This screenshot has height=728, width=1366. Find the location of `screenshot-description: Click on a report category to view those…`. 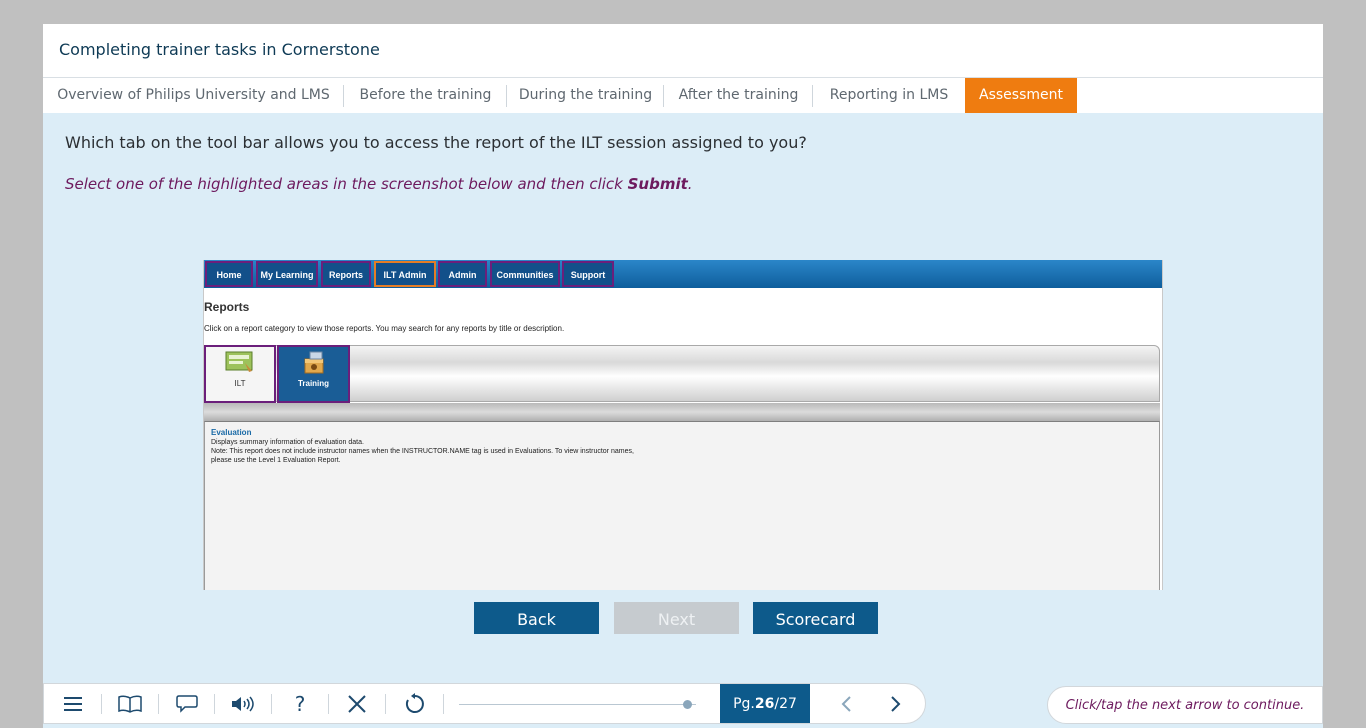

screenshot-description: Click on a report category to view those… is located at coordinates (384, 328).